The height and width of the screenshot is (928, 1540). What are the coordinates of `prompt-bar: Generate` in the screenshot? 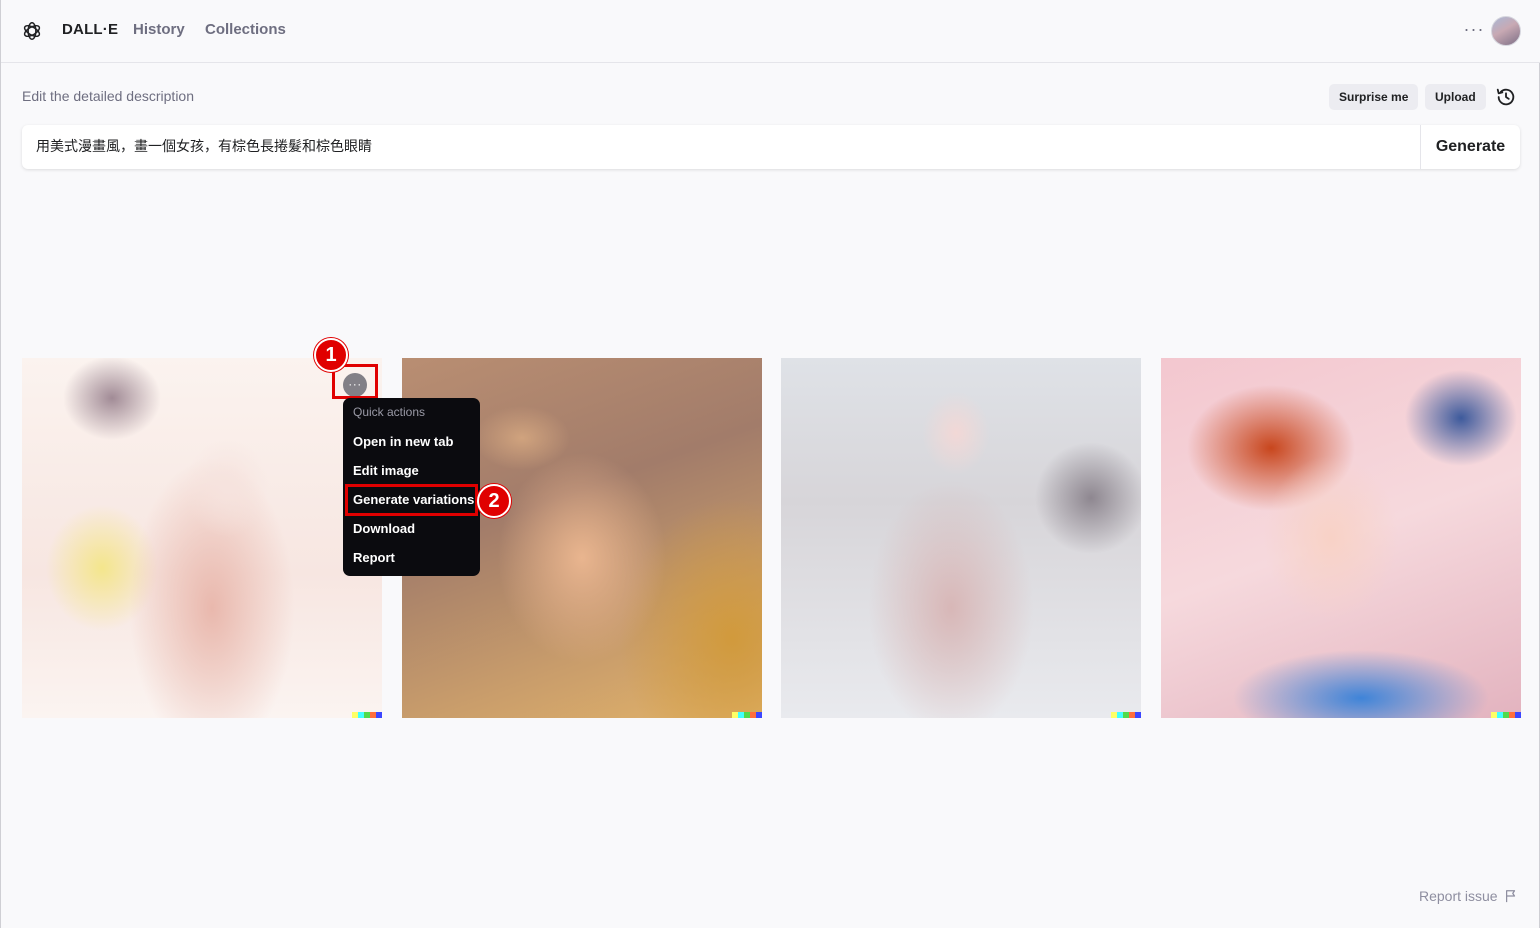 It's located at (771, 147).